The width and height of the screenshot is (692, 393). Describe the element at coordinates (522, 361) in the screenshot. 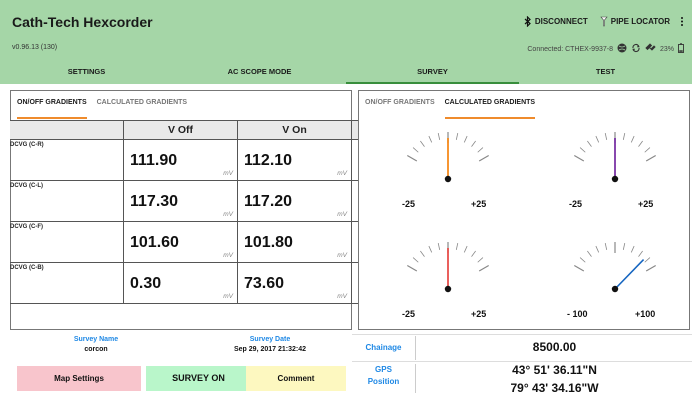

I see `info-row-divider` at that location.